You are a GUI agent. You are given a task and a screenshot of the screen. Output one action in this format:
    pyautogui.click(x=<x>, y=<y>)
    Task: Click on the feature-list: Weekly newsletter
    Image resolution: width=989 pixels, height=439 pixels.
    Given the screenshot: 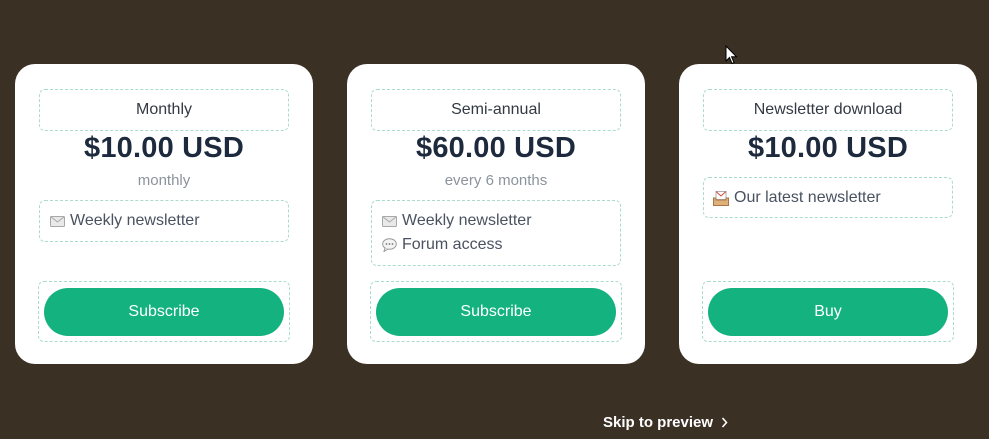 What is the action you would take?
    pyautogui.click(x=164, y=221)
    